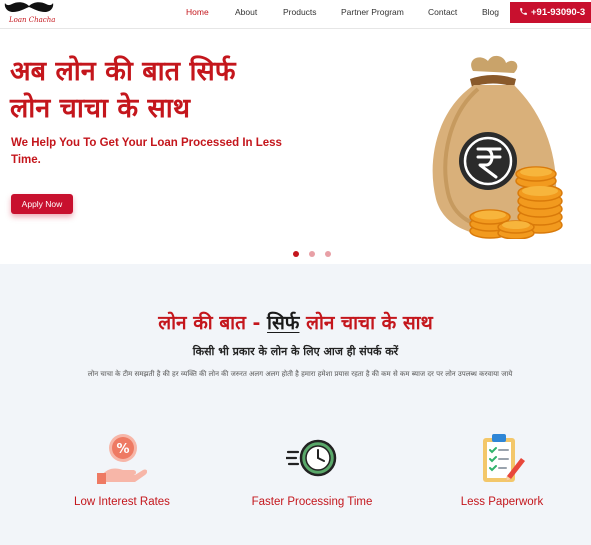 This screenshot has height=545, width=591. I want to click on checklist-clipboard-icon, so click(504, 458).